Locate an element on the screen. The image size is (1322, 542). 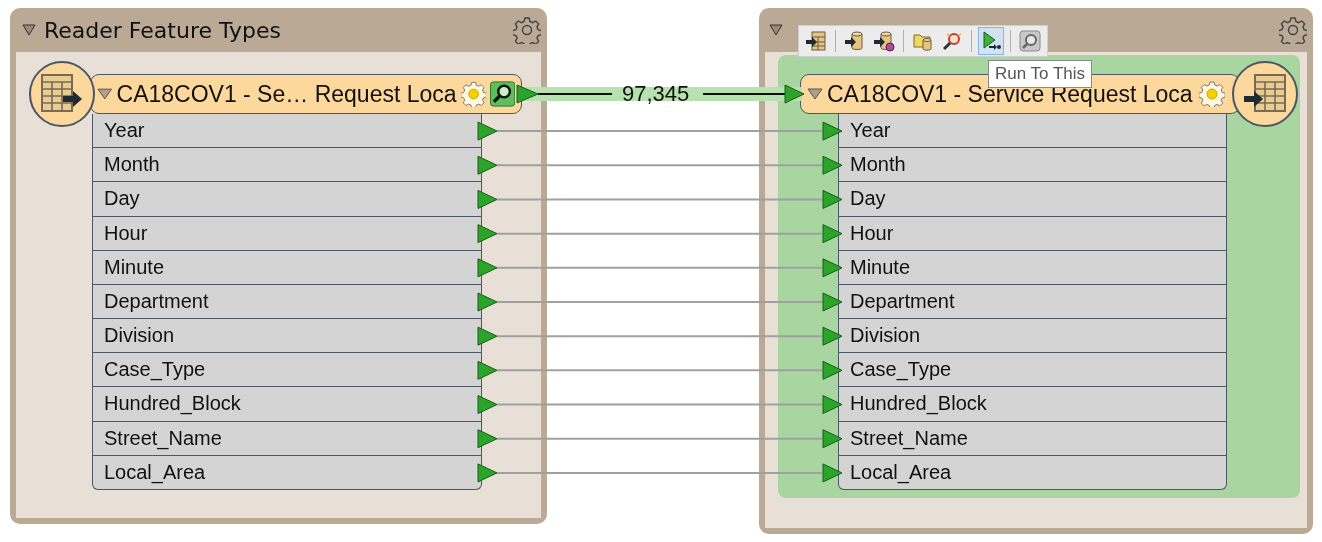
sun-gear-icon is located at coordinates (1211, 94).